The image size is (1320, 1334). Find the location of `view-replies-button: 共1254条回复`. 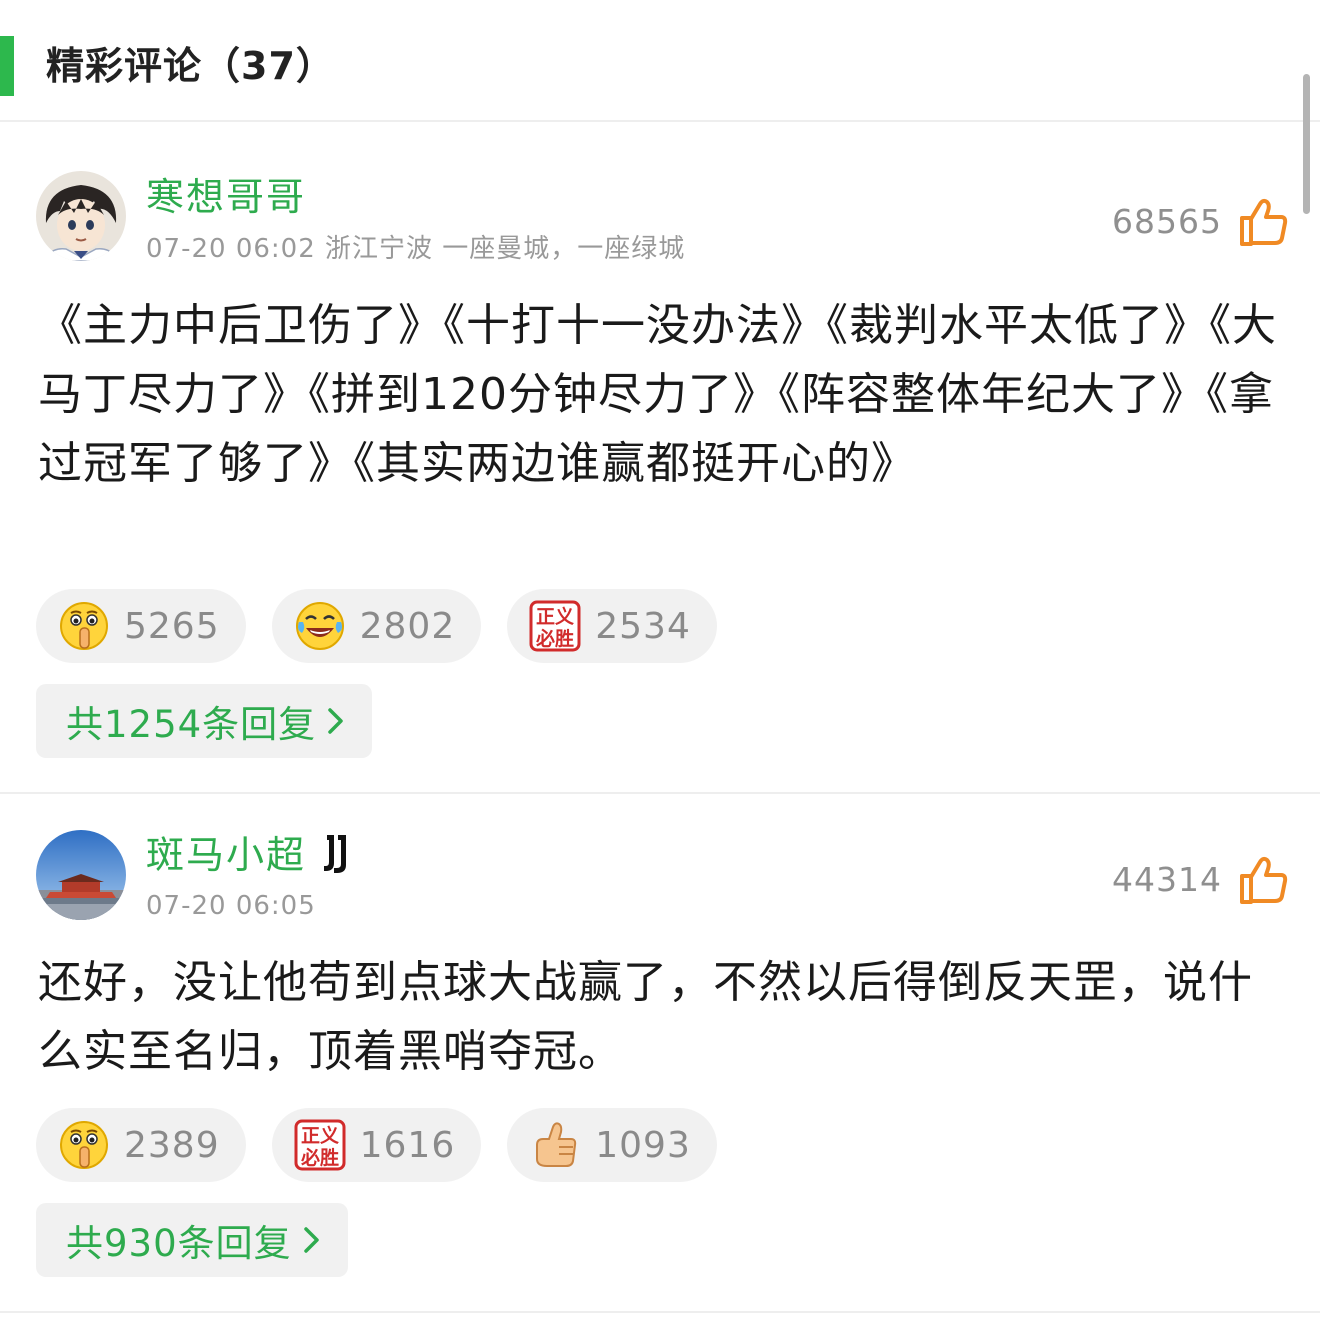

view-replies-button: 共1254条回复 is located at coordinates (204, 721).